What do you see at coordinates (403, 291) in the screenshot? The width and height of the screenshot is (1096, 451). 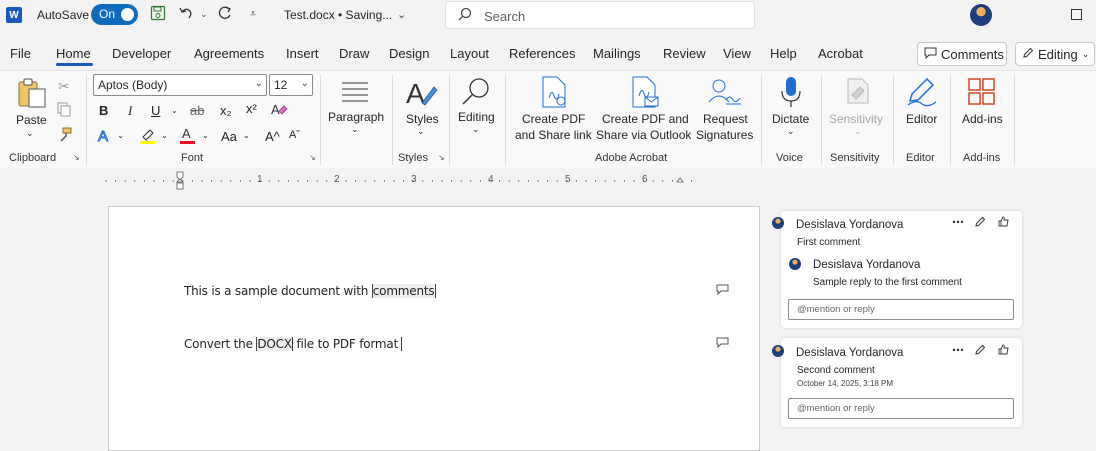 I see `commented-text-1: comments` at bounding box center [403, 291].